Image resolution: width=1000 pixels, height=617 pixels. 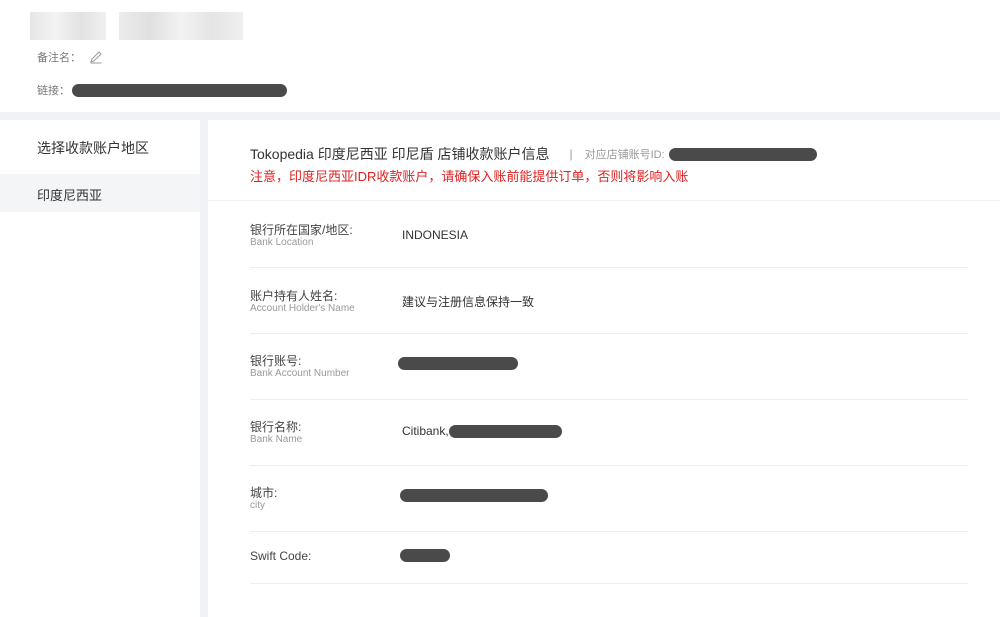 I want to click on remark-row: 备注名：, so click(x=70, y=57).